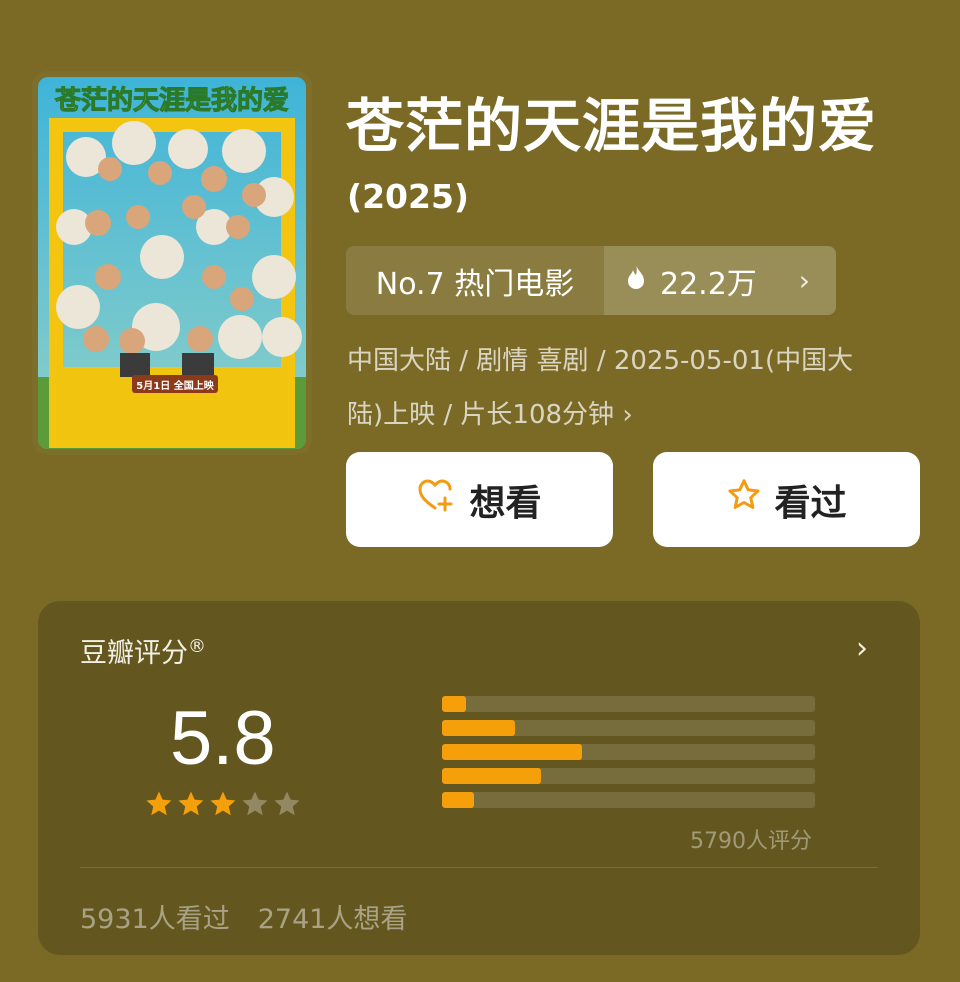 The width and height of the screenshot is (960, 982). I want to click on trademark-mark: ®, so click(197, 646).